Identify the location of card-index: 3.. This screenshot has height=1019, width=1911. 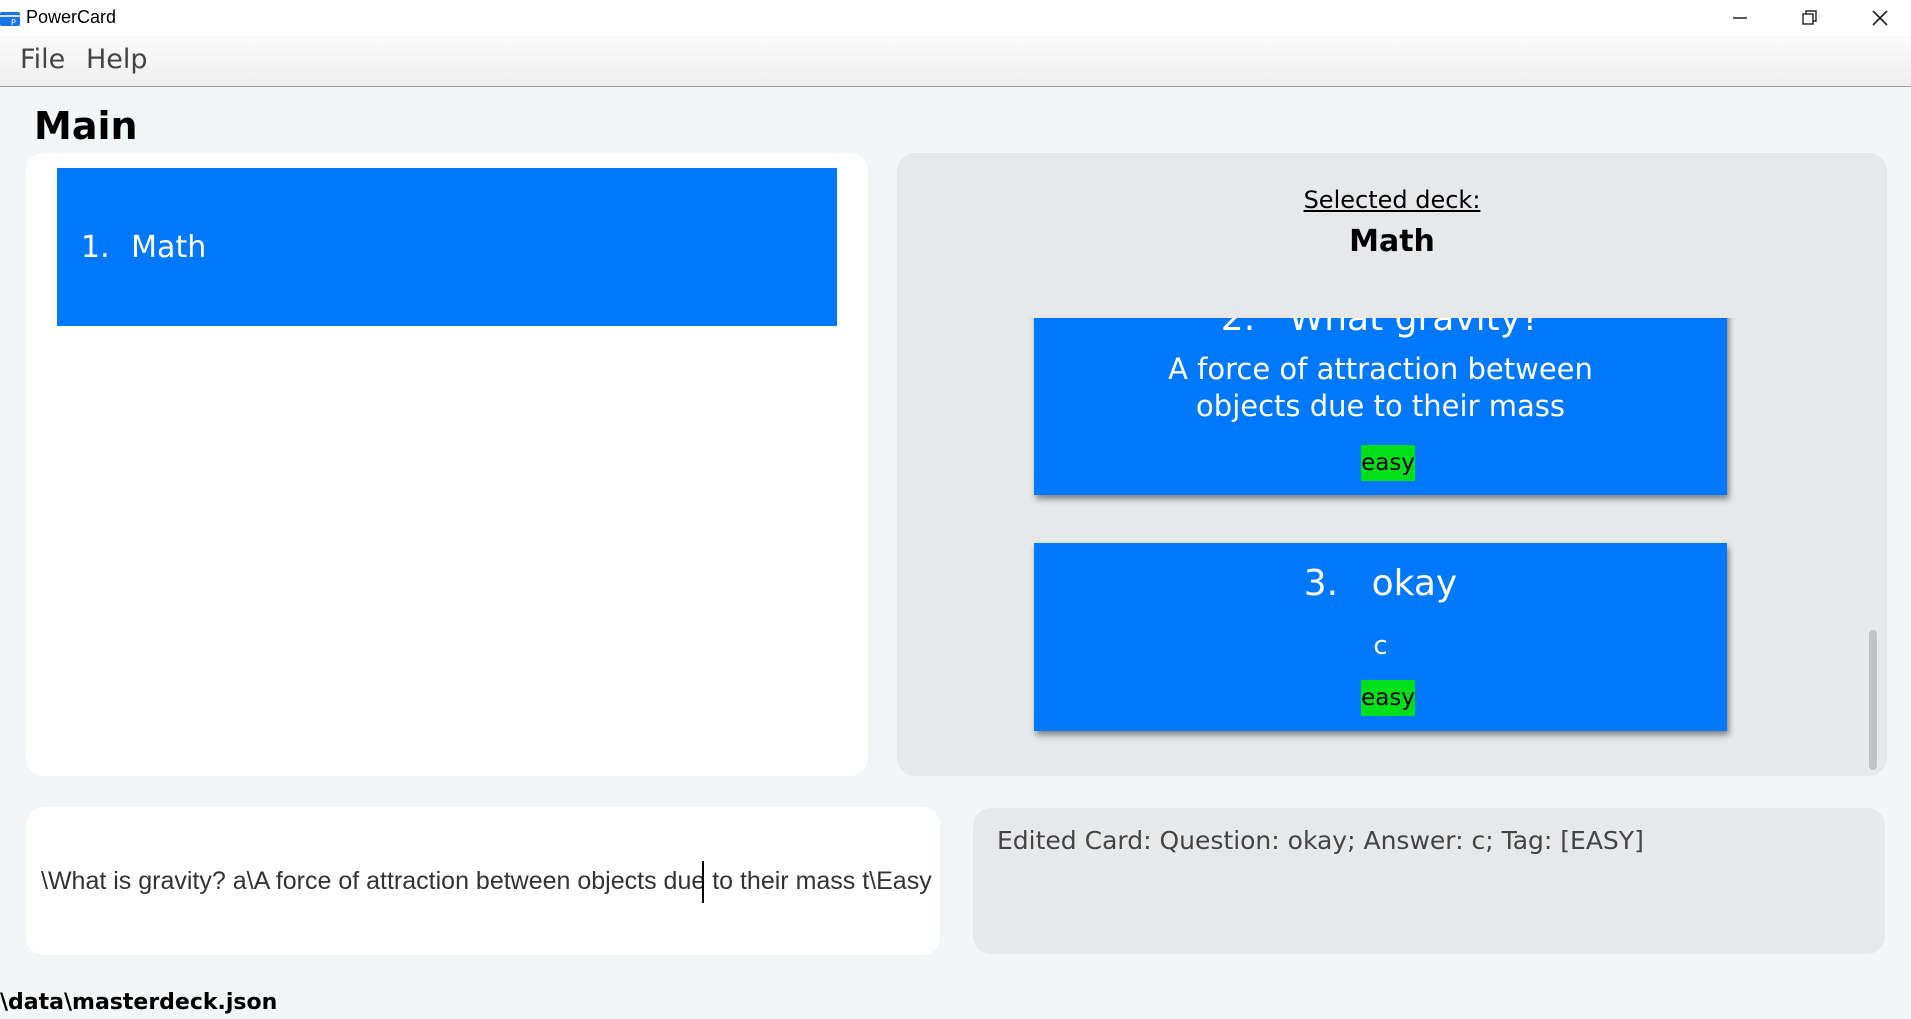
(1321, 583).